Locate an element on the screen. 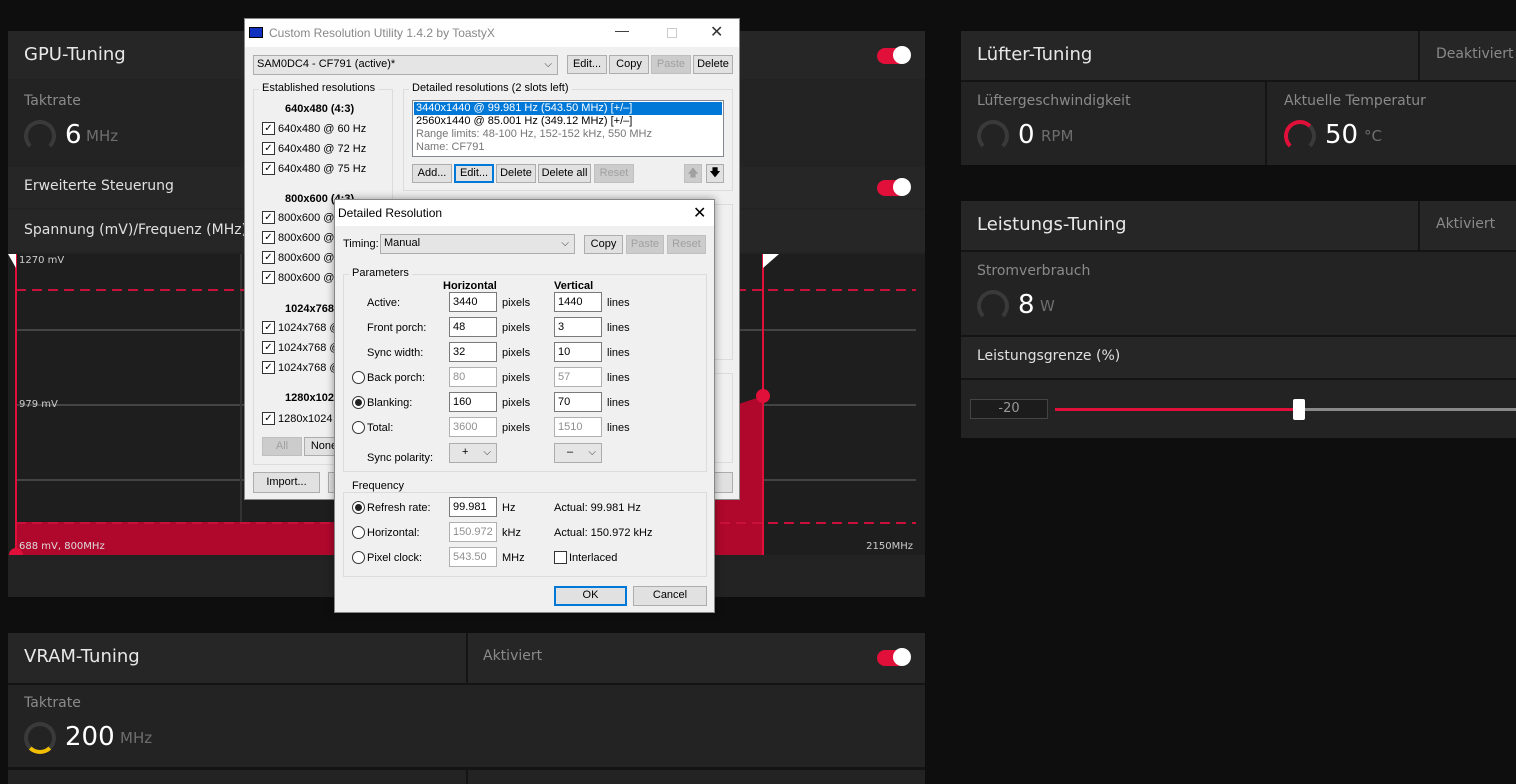 Image resolution: width=1516 pixels, height=784 pixels. maximize-icon is located at coordinates (672, 33).